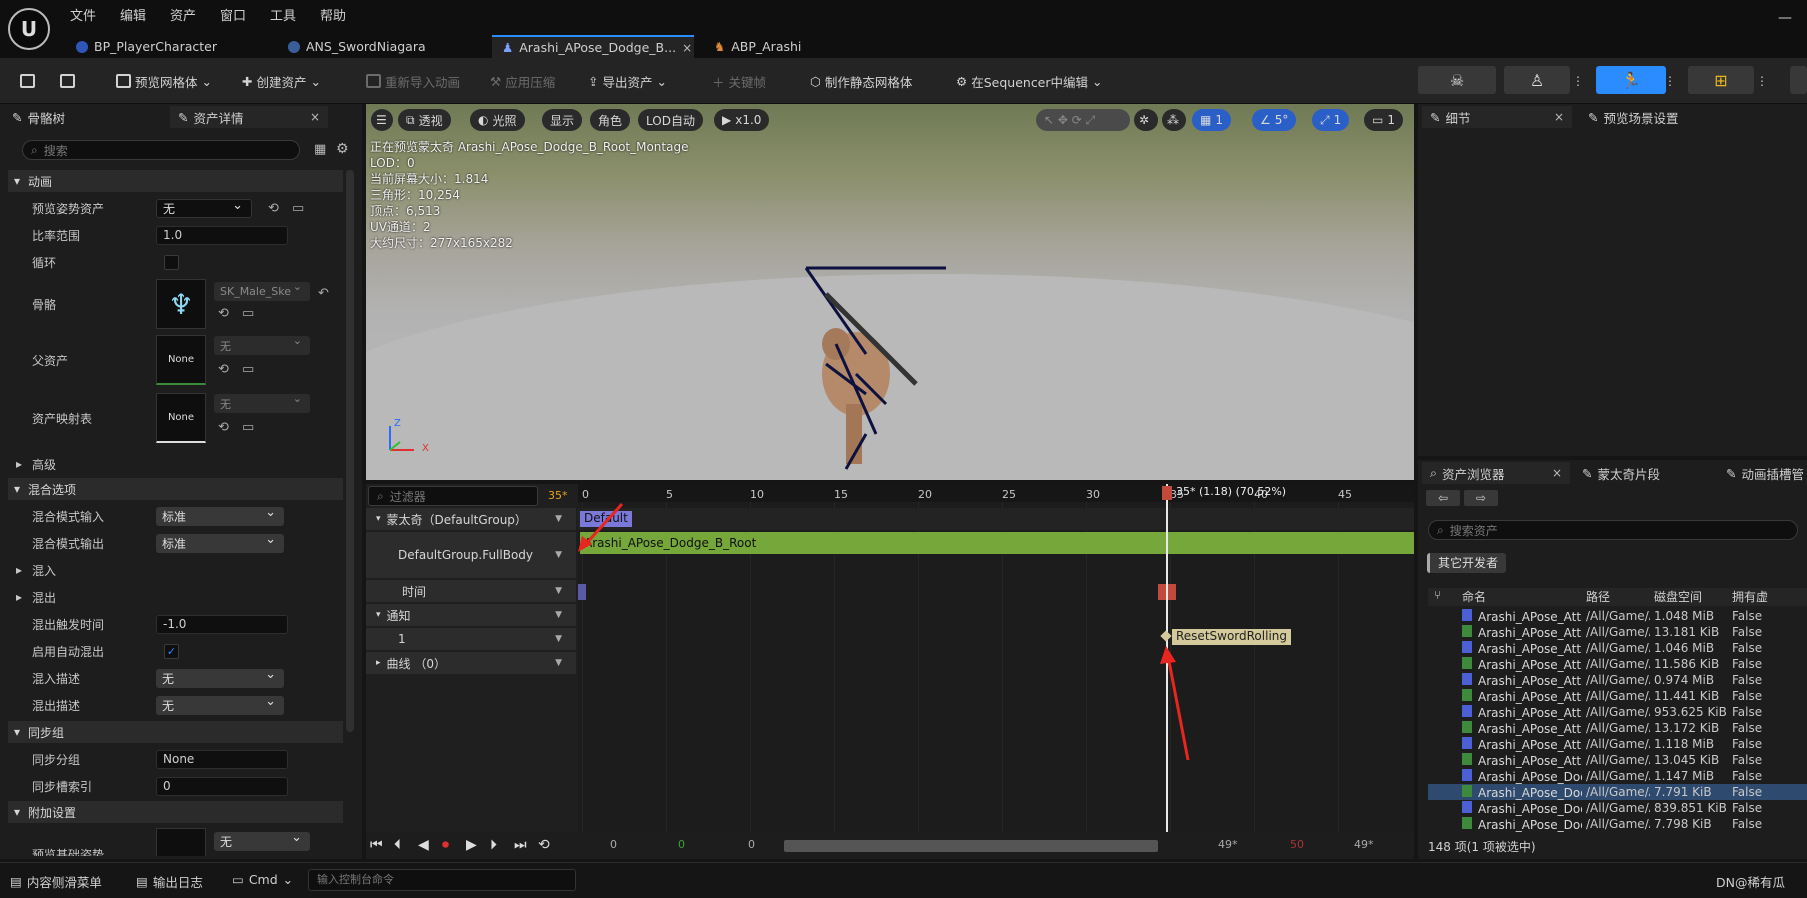  Describe the element at coordinates (1211, 120) in the screenshot. I see `grid-snap-button: ▦ 1` at that location.